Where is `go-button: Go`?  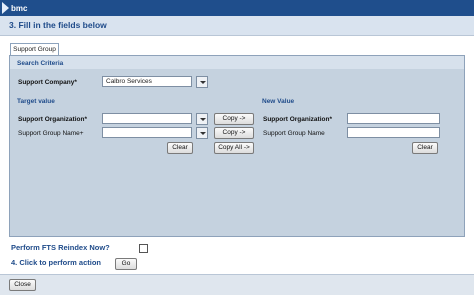 go-button: Go is located at coordinates (126, 264).